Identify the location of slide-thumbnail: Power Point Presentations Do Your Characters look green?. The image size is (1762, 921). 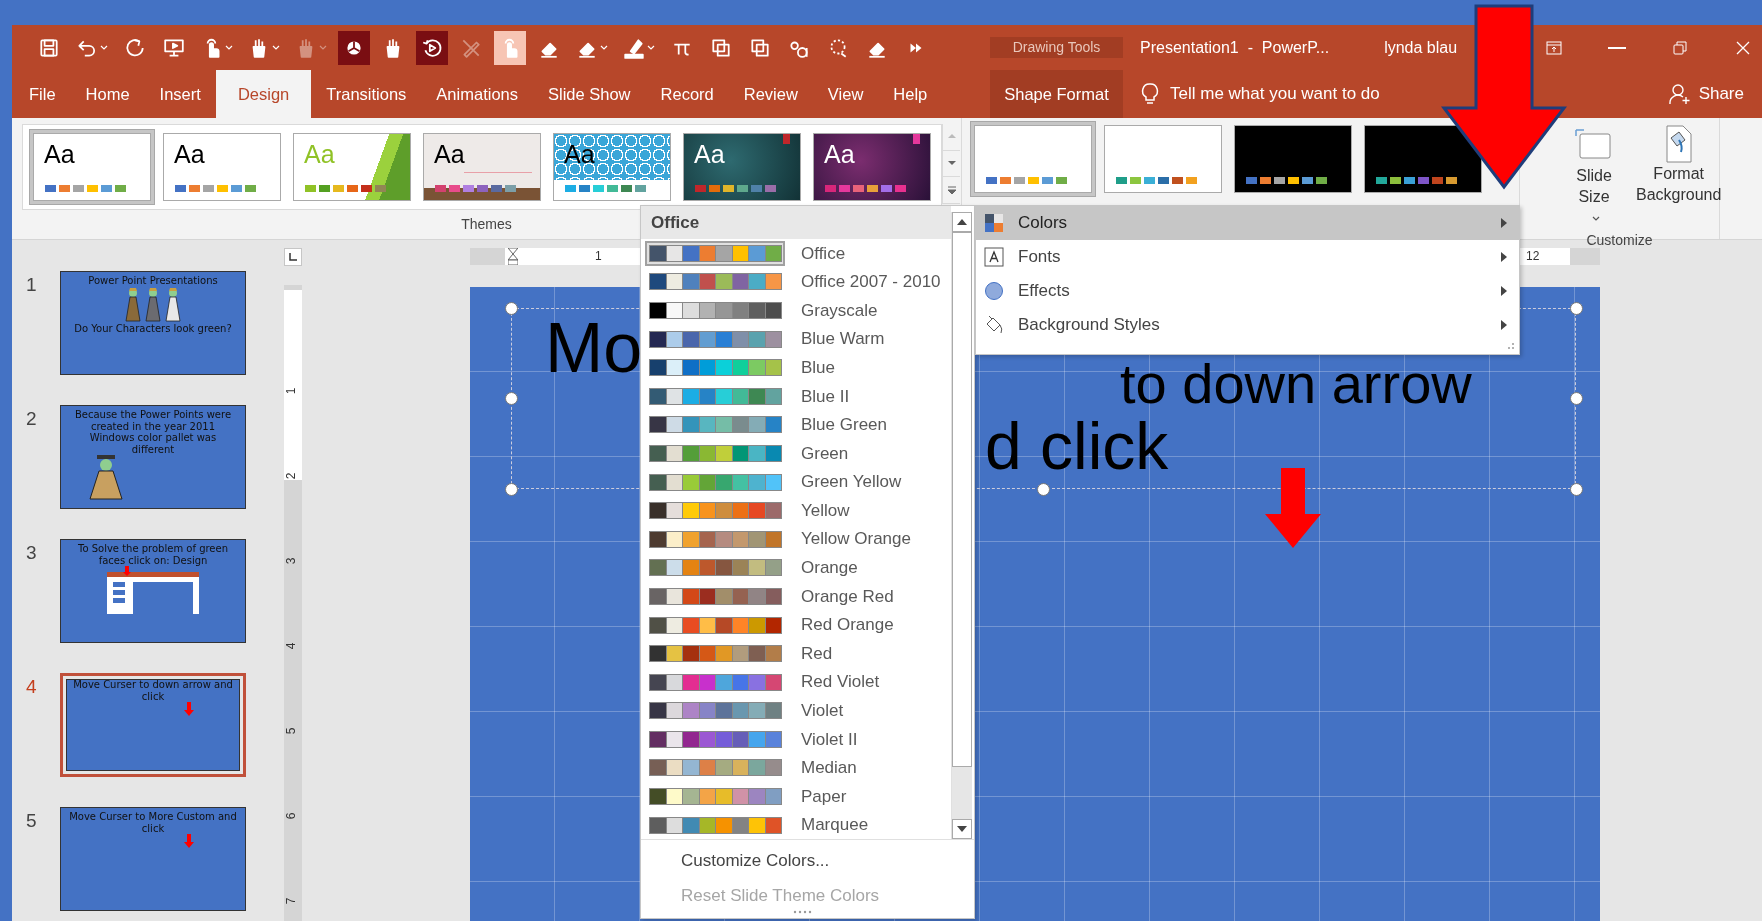
(153, 323).